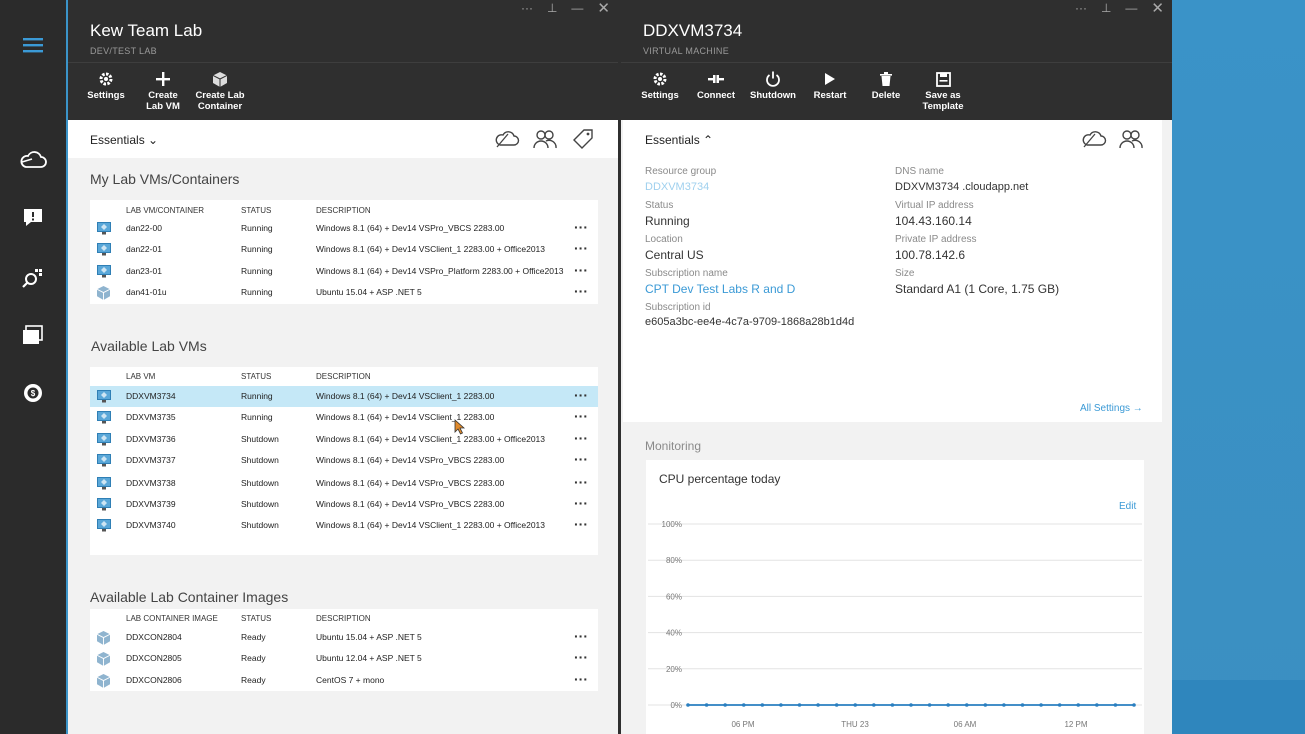 The width and height of the screenshot is (1305, 734). What do you see at coordinates (154, 637) in the screenshot?
I see `row-name: DDXCON2804` at bounding box center [154, 637].